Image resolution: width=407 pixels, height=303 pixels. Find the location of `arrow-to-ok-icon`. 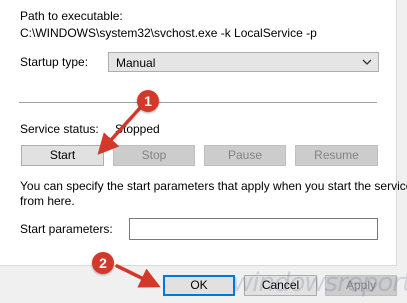

arrow-to-ok-icon is located at coordinates (138, 276).